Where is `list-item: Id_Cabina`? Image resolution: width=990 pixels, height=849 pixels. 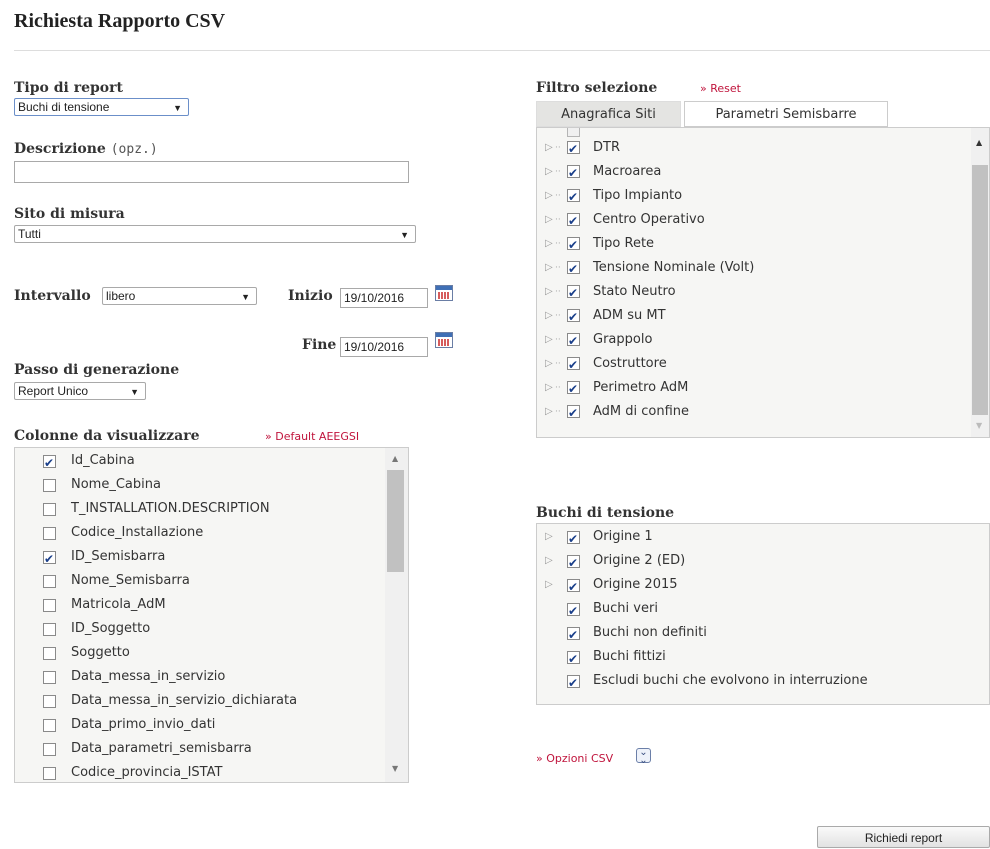
list-item: Id_Cabina is located at coordinates (199, 462).